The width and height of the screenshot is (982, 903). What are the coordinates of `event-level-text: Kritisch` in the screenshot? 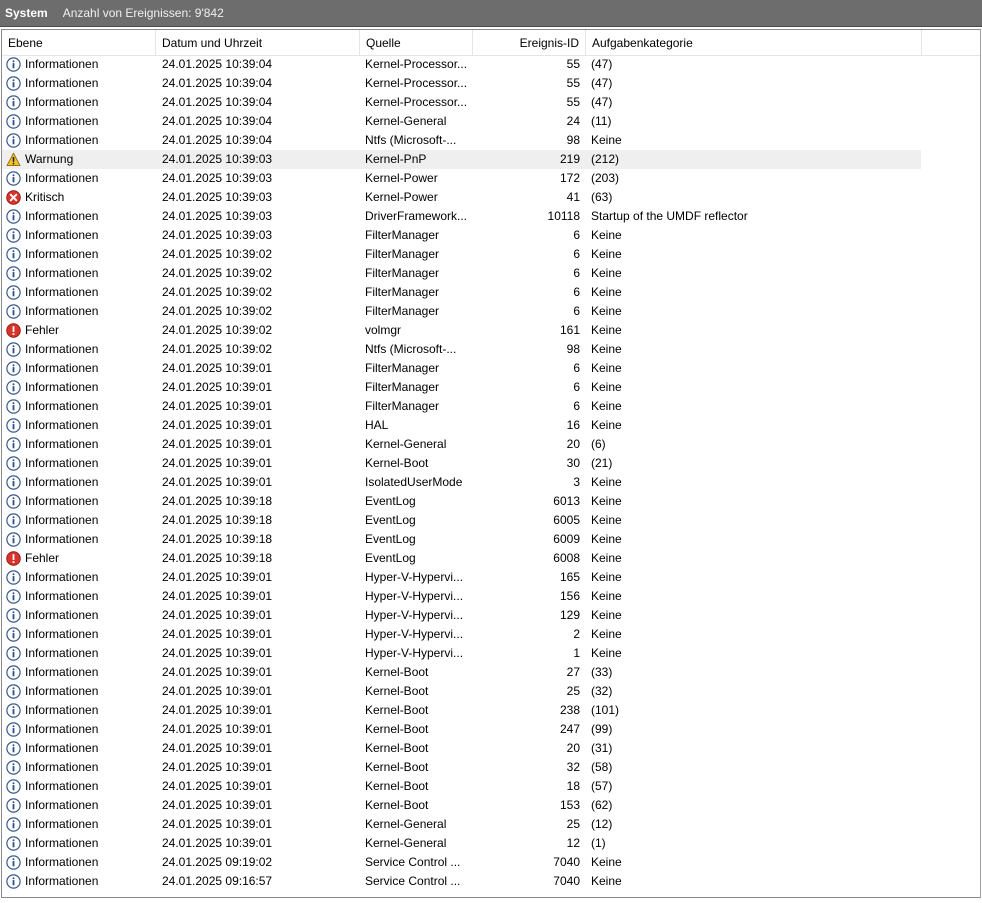 It's located at (45, 197).